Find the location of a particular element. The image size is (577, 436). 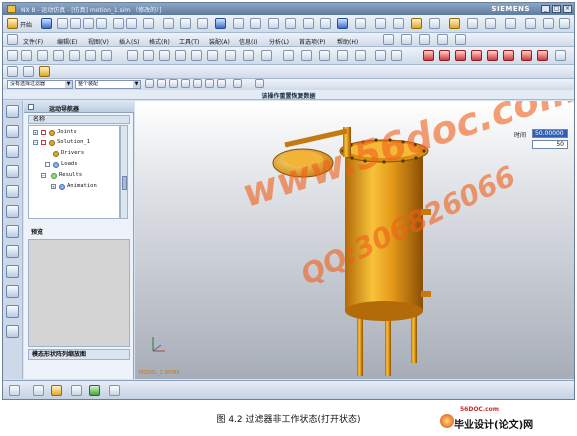

save-icon is located at coordinates (46, 23).